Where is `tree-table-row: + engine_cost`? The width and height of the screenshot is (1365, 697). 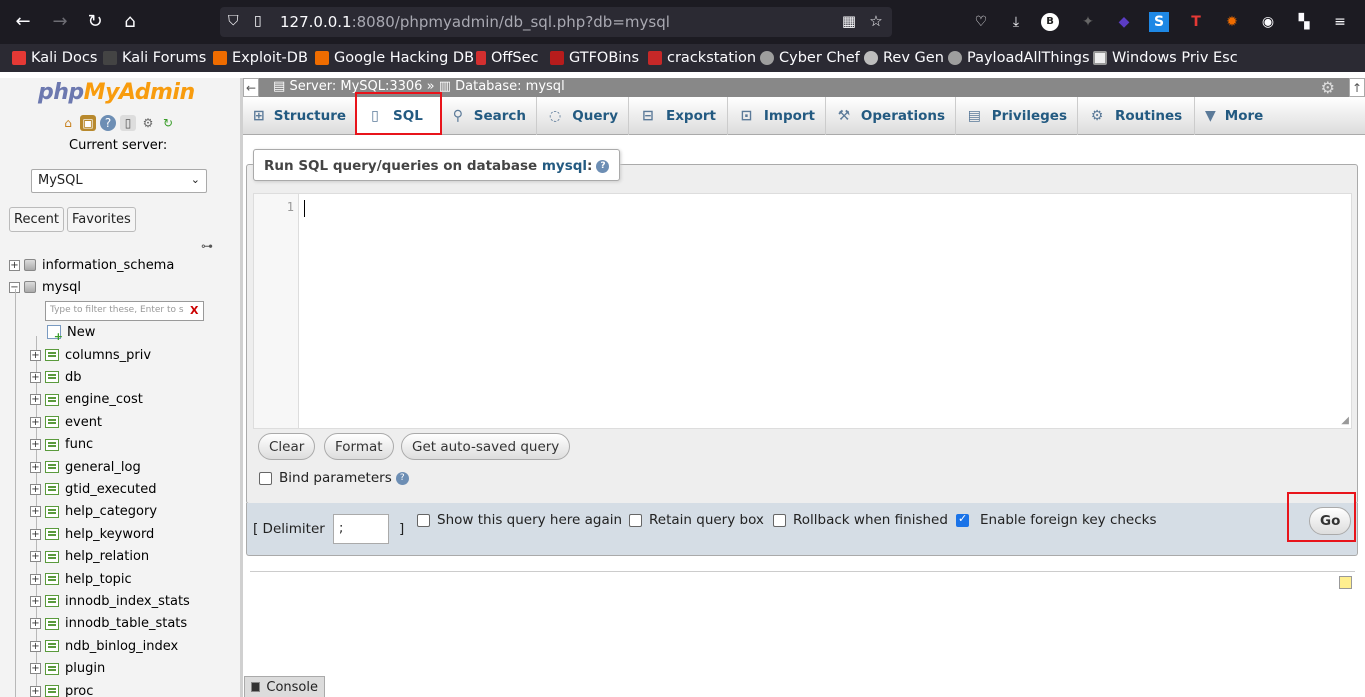
tree-table-row: + engine_cost is located at coordinates (86, 400).